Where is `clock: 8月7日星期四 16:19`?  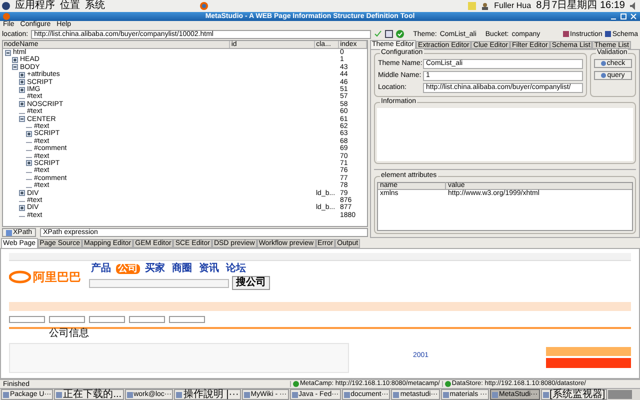
clock: 8月7日星期四 16:19 is located at coordinates (580, 5).